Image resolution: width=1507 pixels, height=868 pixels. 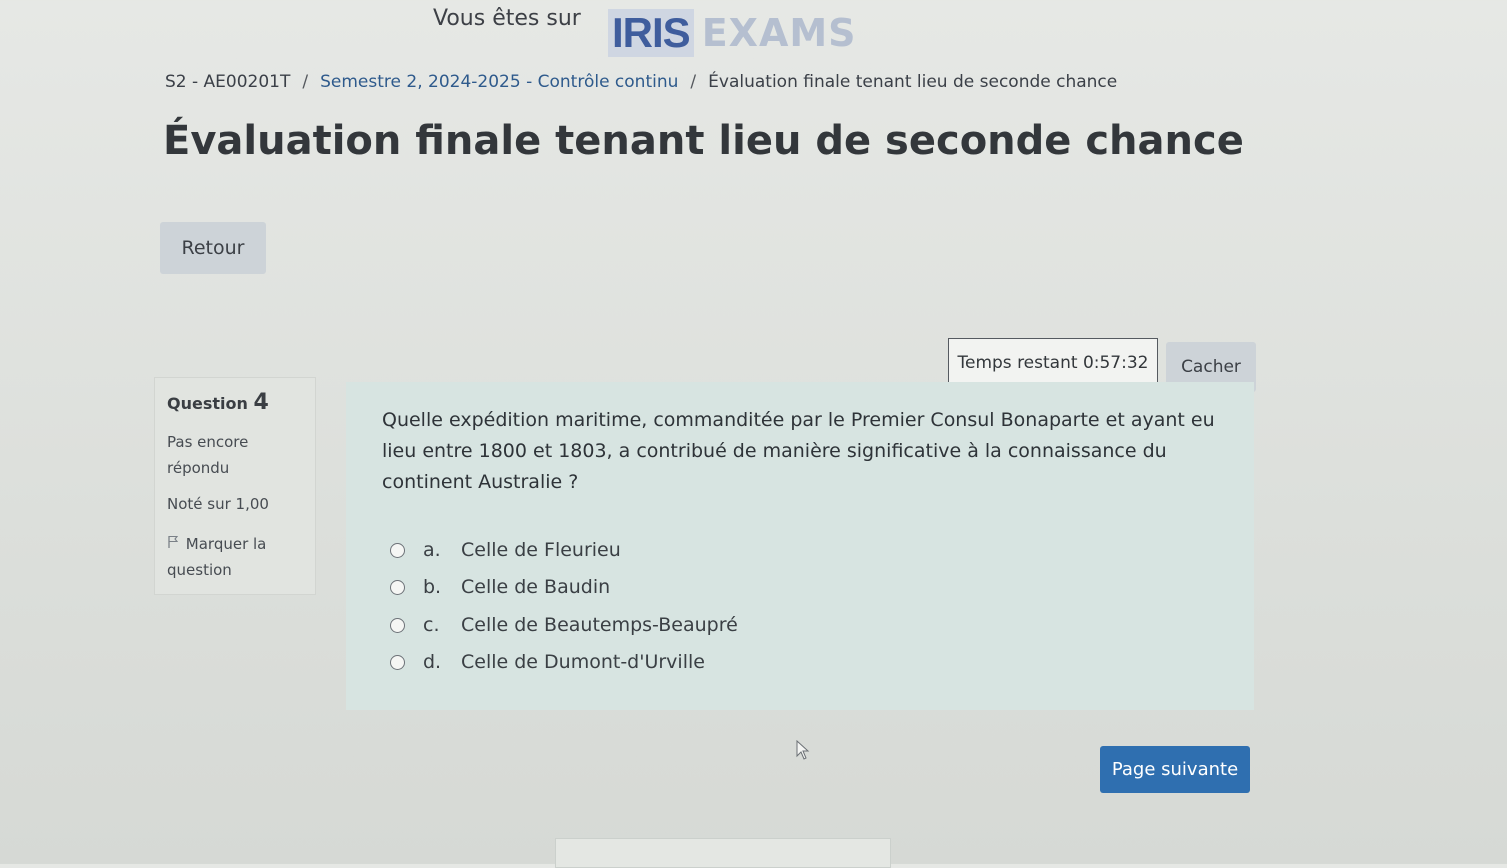 I want to click on time-remaining: Temps restant 0:57:32, so click(x=1053, y=363).